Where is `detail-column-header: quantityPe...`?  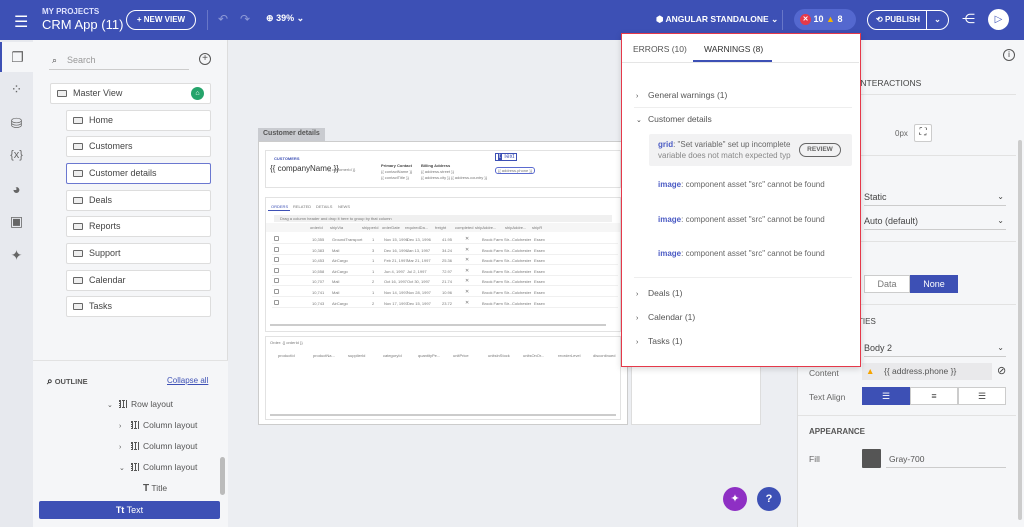 detail-column-header: quantityPe... is located at coordinates (429, 355).